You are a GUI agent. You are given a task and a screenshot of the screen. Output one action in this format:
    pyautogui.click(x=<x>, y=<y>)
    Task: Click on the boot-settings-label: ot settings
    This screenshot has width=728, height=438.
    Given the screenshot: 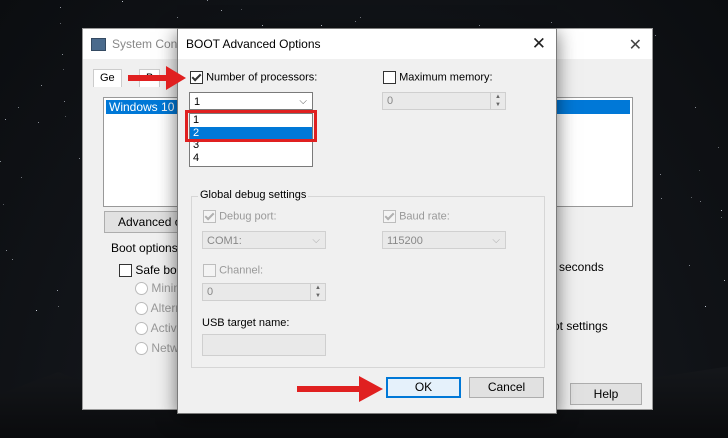 What is the action you would take?
    pyautogui.click(x=580, y=326)
    